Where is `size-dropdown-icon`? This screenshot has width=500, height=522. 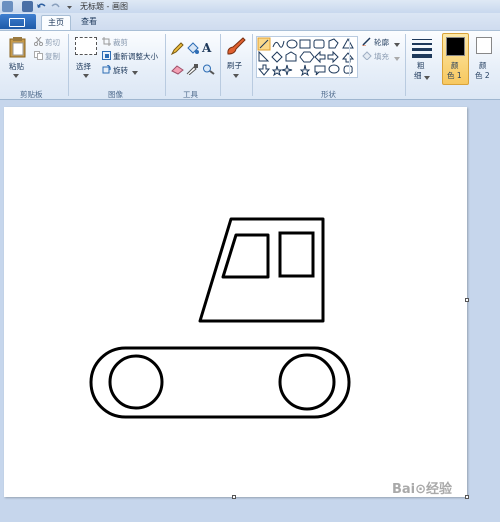 size-dropdown-icon is located at coordinates (427, 77).